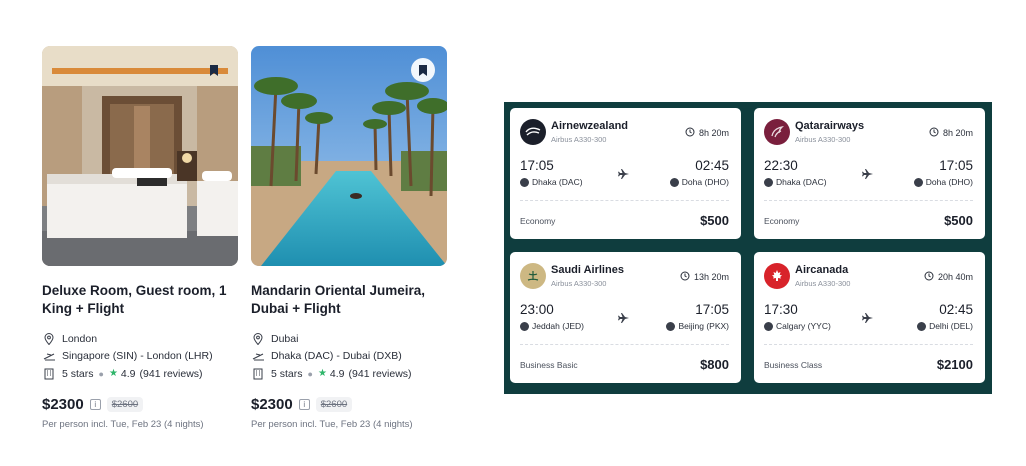 The image size is (1026, 466). I want to click on departure-time: 23:00, so click(537, 309).